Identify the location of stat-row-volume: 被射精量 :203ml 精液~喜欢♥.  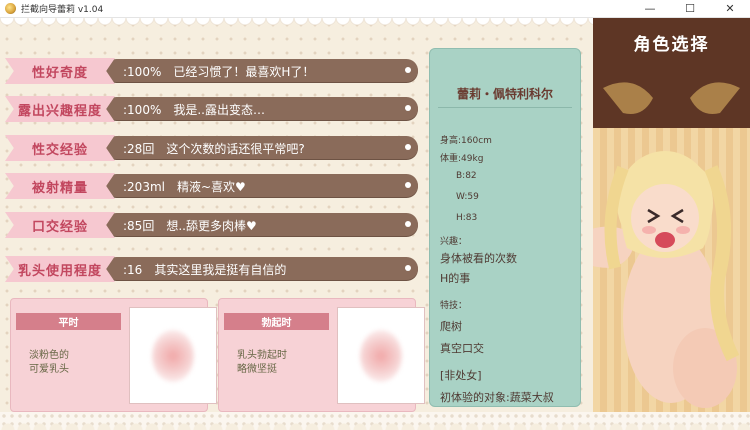
(211, 186).